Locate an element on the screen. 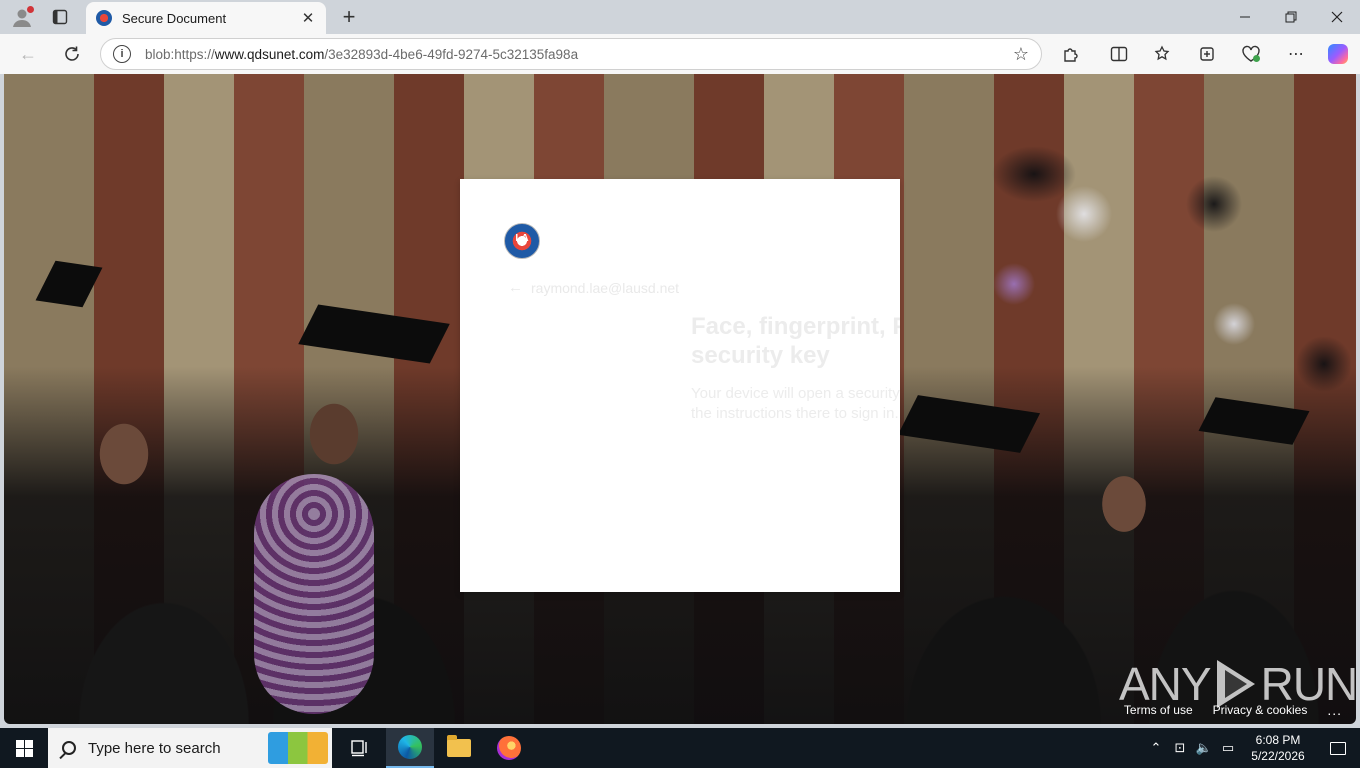 This screenshot has height=768, width=1360. copilot-button is located at coordinates (1338, 54).